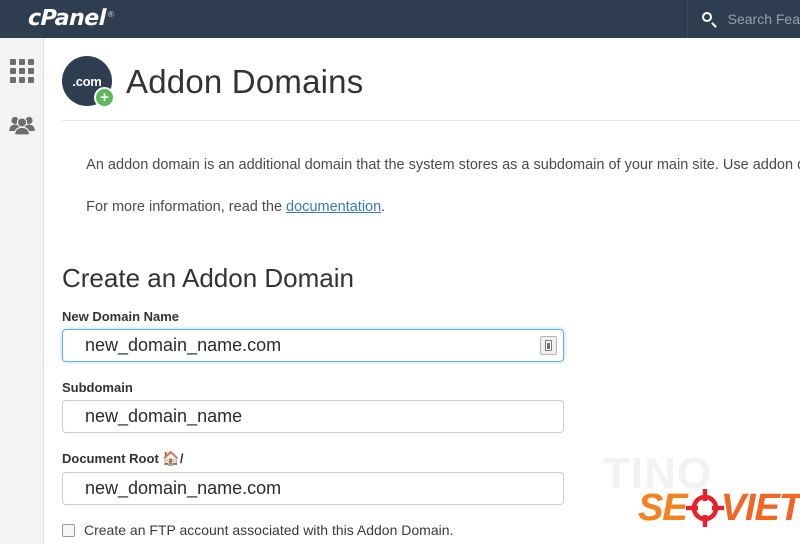 This screenshot has height=544, width=800. I want to click on input-wrap-subdomain, so click(313, 416).